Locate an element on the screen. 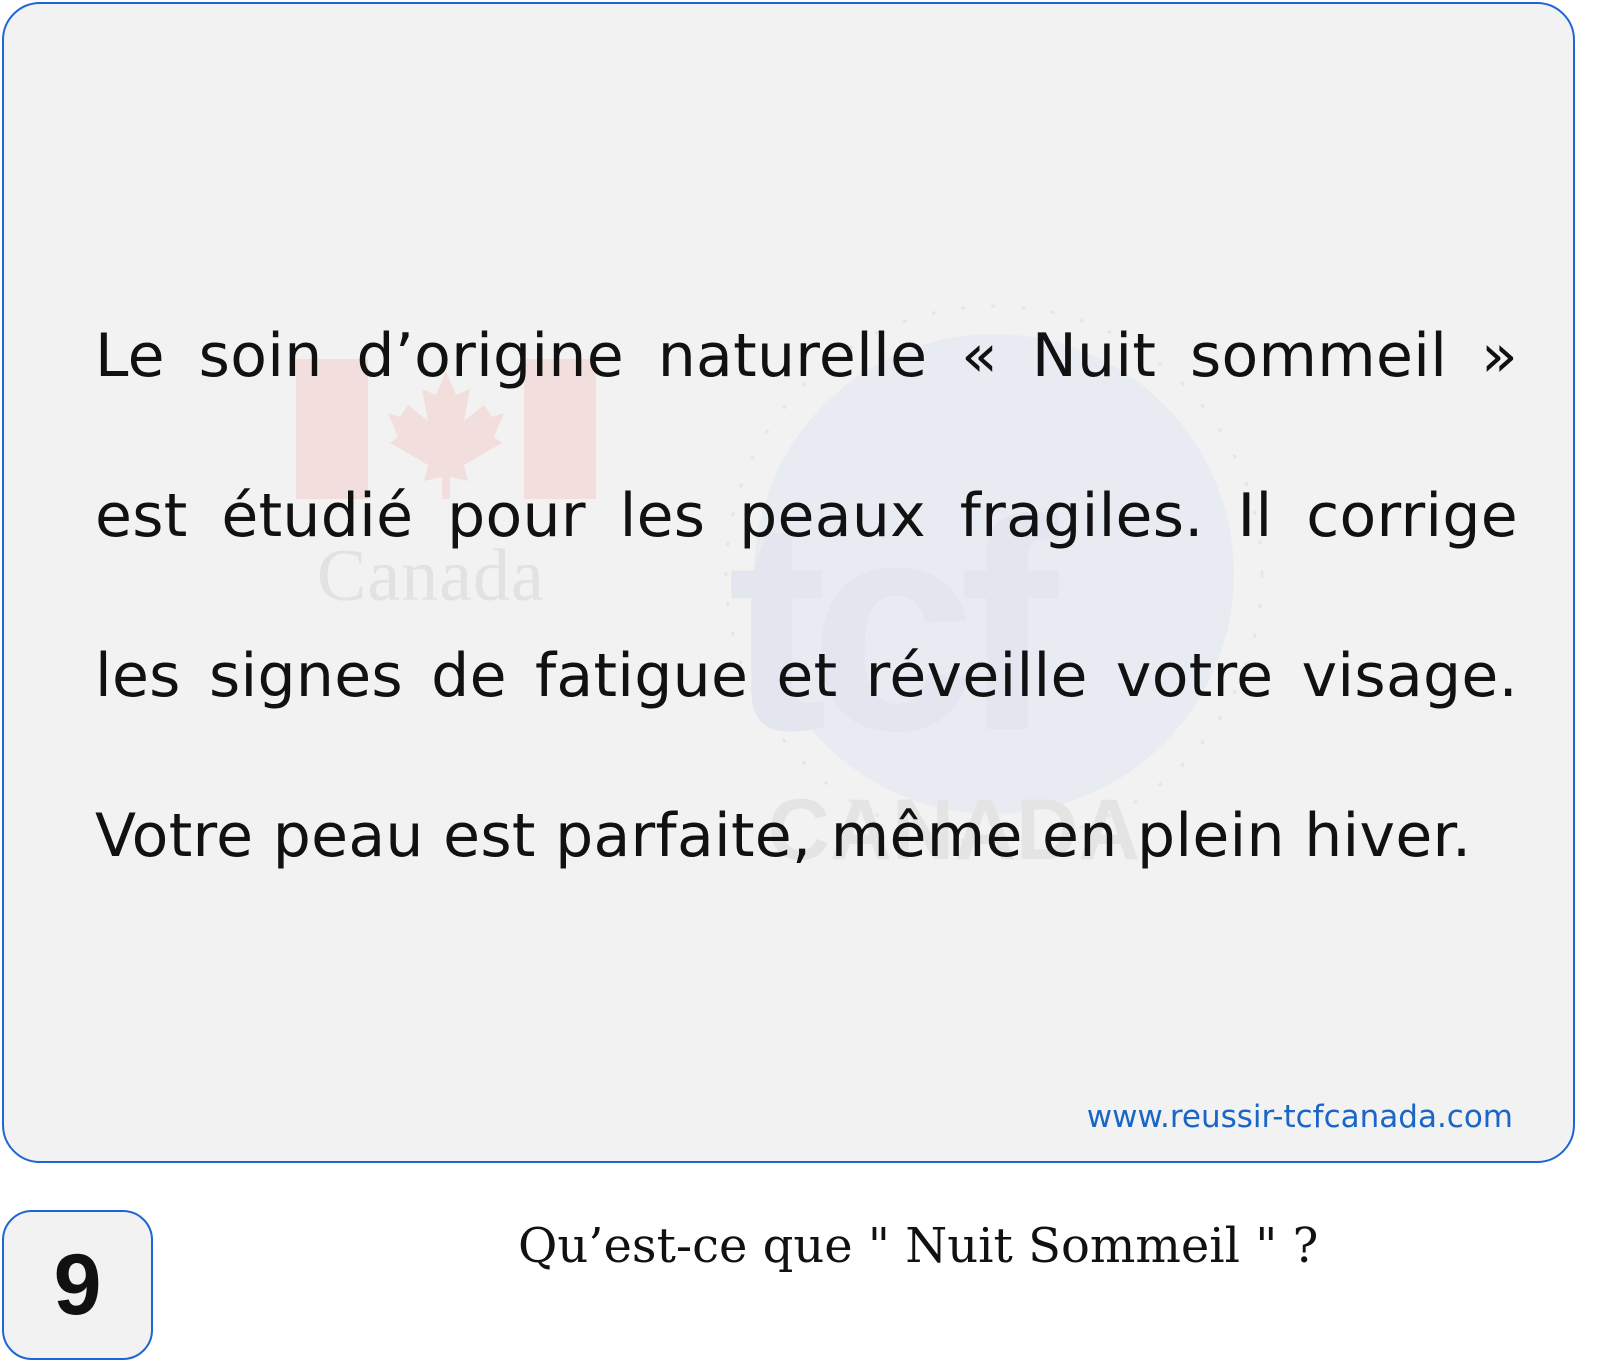 The height and width of the screenshot is (1362, 1606). website-link: www.reussir-tcfcanada.com is located at coordinates (1300, 1117).